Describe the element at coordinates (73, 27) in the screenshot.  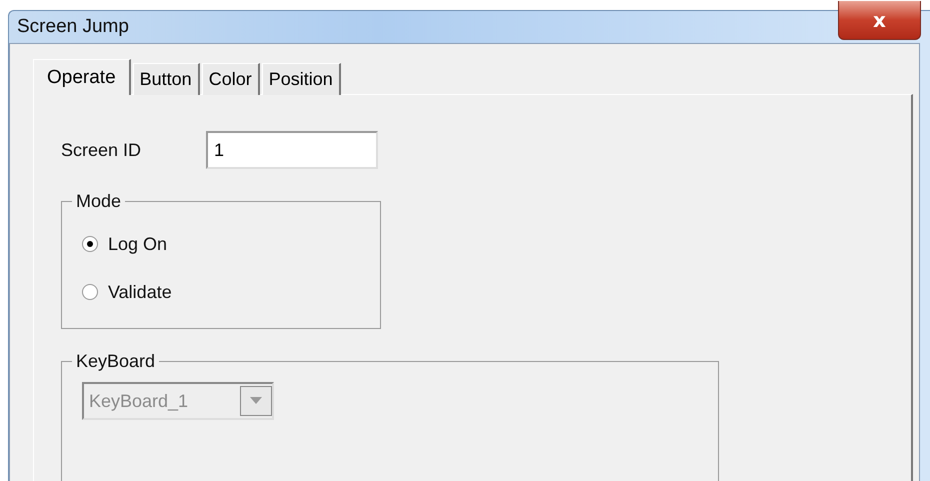
I see `window-title: Screen Jump` at that location.